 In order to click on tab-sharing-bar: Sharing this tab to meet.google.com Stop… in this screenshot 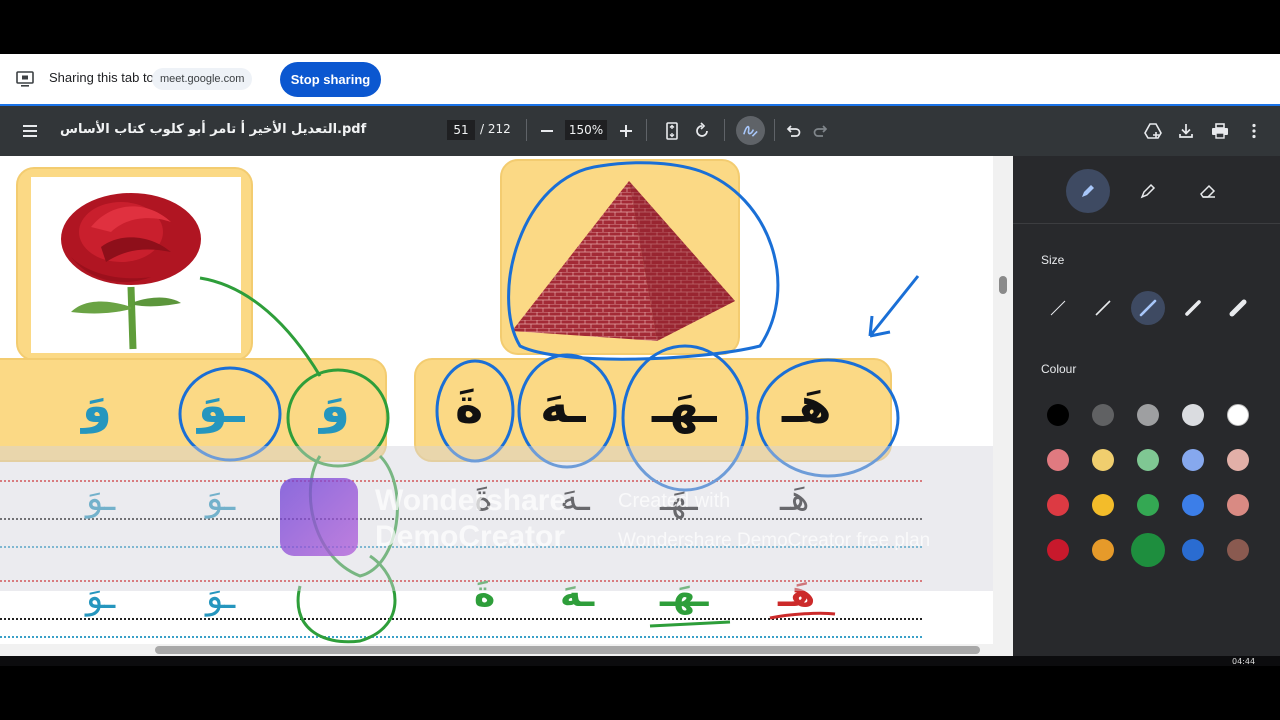, I will do `click(640, 79)`.